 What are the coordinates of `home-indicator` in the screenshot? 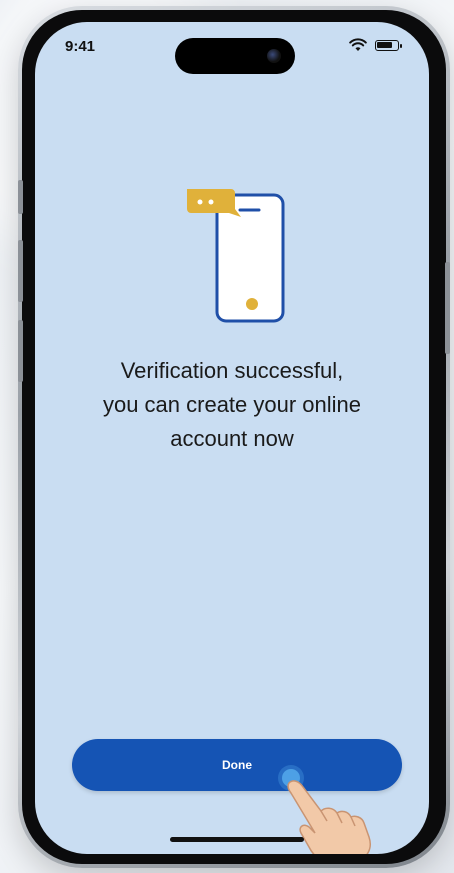 It's located at (237, 839).